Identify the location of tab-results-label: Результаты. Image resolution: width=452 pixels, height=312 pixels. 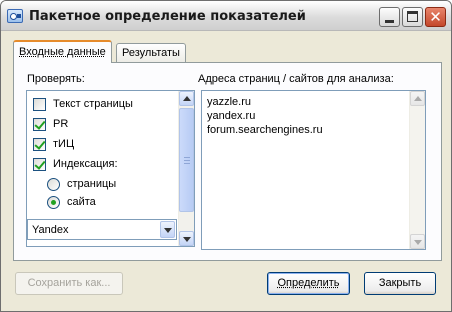
(151, 53).